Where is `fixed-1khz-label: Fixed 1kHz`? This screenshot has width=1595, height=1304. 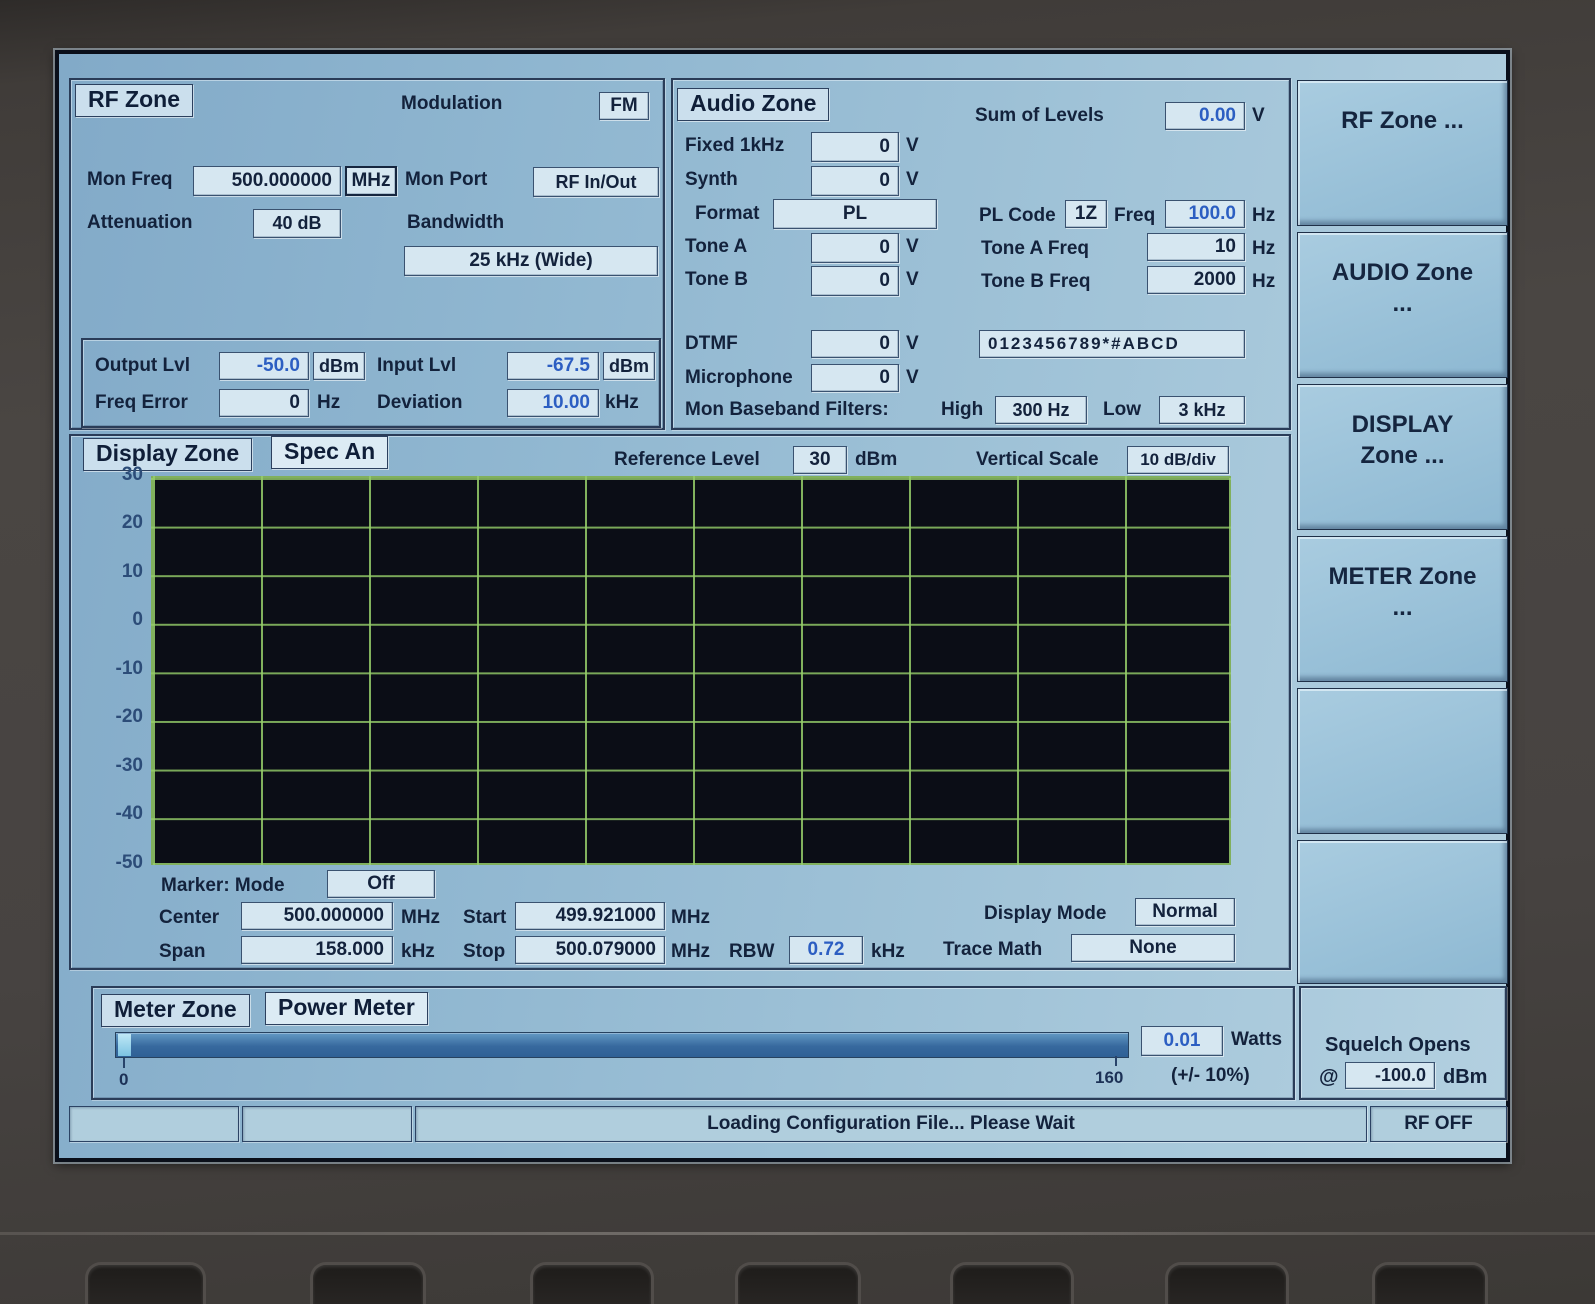
fixed-1khz-label: Fixed 1kHz is located at coordinates (735, 145).